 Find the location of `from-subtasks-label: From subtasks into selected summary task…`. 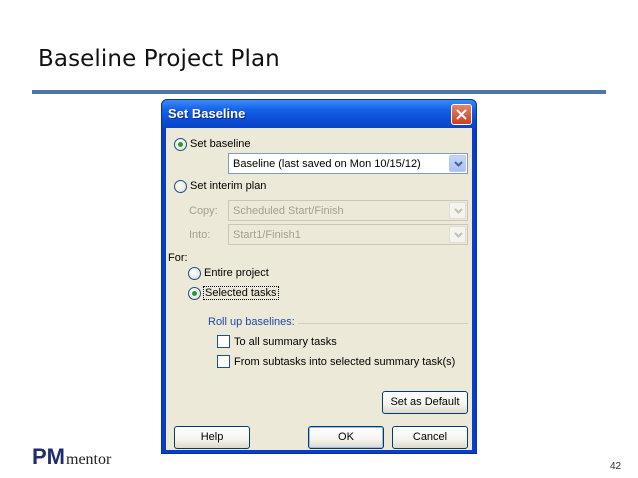

from-subtasks-label: From subtasks into selected summary task… is located at coordinates (344, 362).